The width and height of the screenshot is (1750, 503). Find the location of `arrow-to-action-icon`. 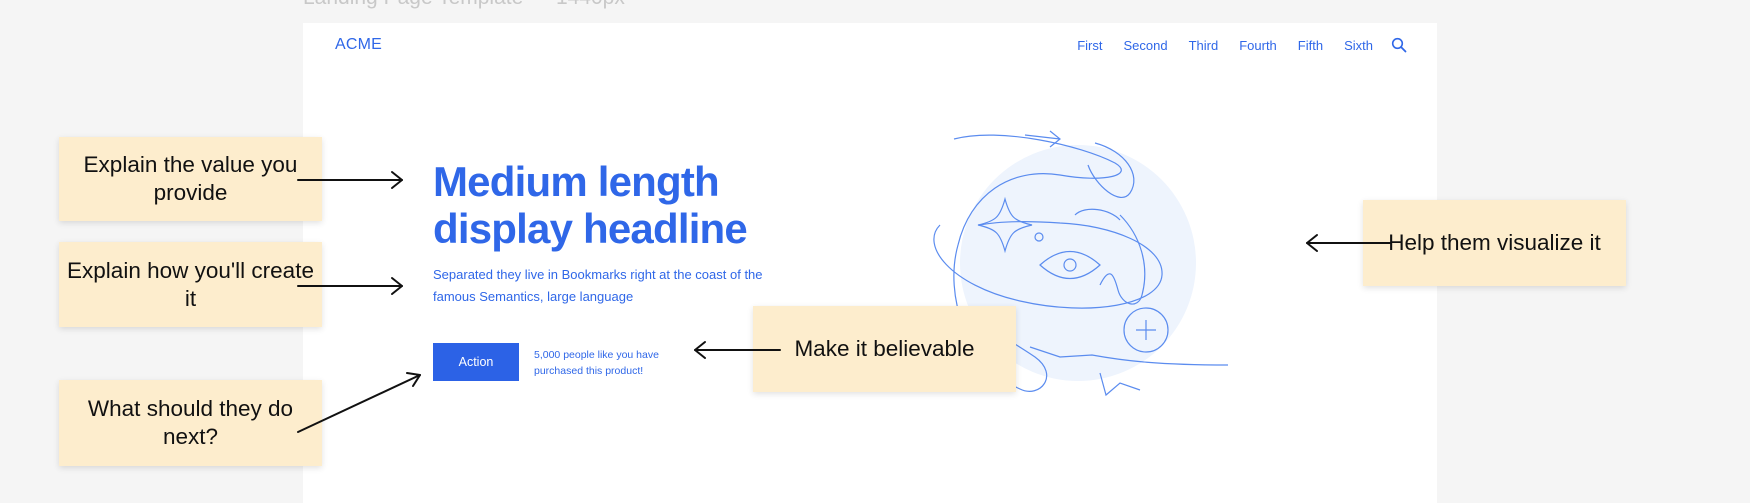

arrow-to-action-icon is located at coordinates (359, 402).